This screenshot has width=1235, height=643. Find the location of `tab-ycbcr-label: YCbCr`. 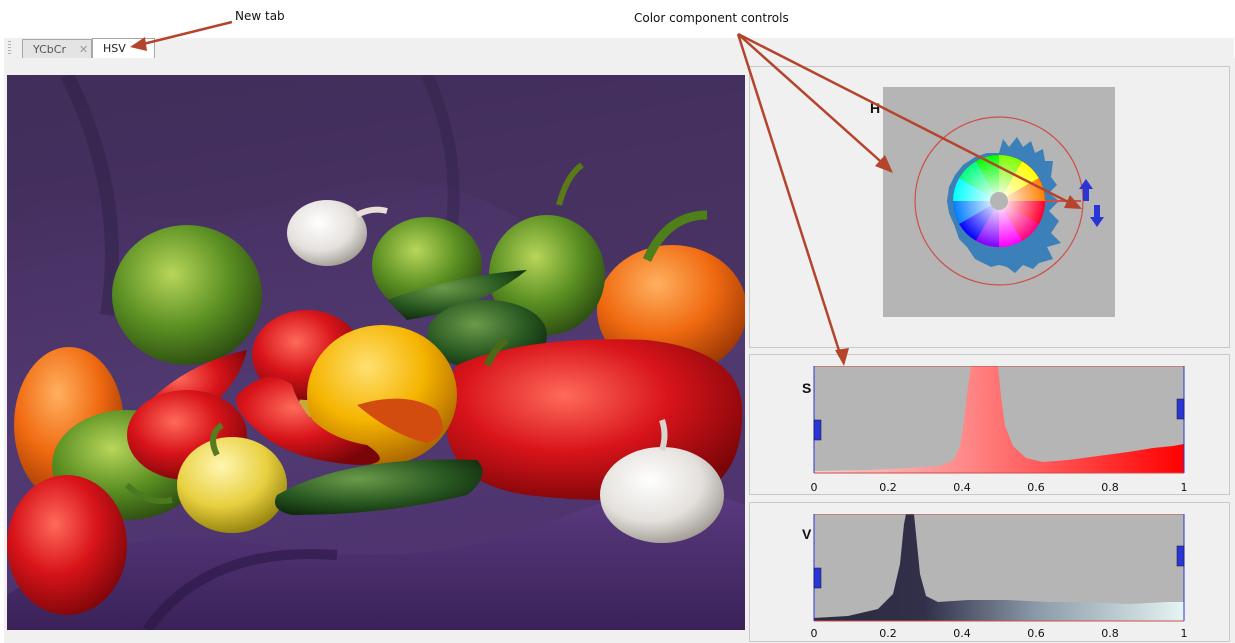

tab-ycbcr-label: YCbCr is located at coordinates (49, 49).